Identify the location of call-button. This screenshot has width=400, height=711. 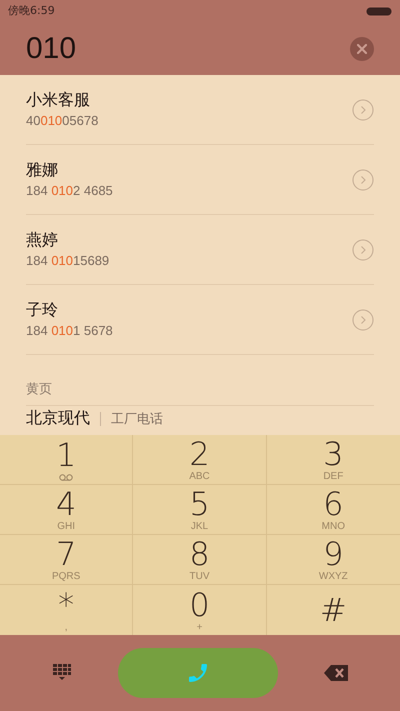
(198, 673).